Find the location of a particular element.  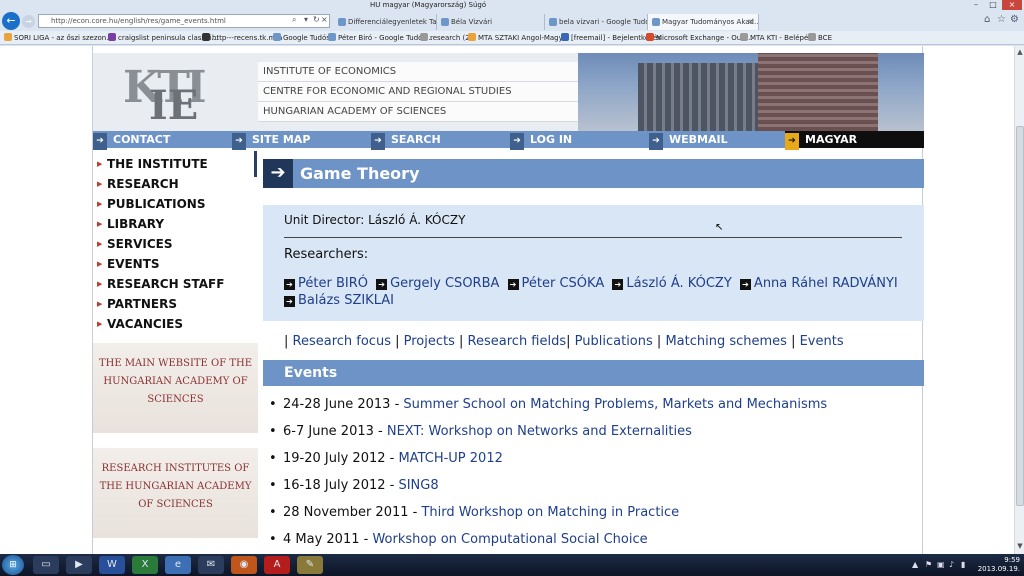

nav-search: ➔ SEARCH is located at coordinates (406, 140).